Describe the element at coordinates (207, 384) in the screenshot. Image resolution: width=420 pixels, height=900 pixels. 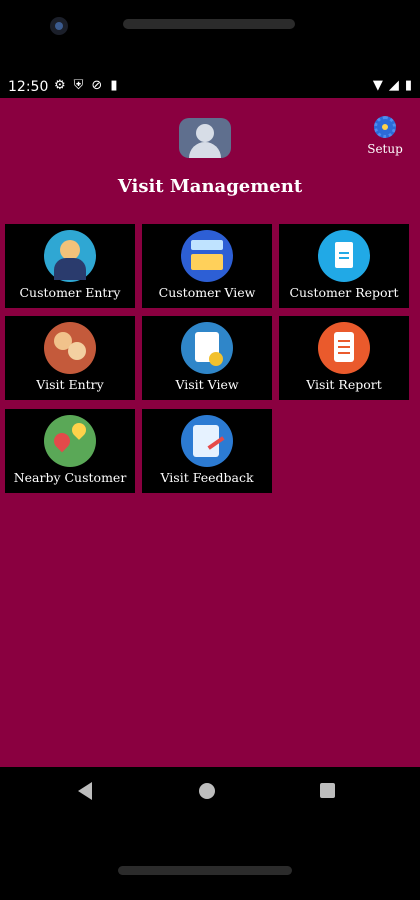
I see `tile-label: Visit View` at that location.